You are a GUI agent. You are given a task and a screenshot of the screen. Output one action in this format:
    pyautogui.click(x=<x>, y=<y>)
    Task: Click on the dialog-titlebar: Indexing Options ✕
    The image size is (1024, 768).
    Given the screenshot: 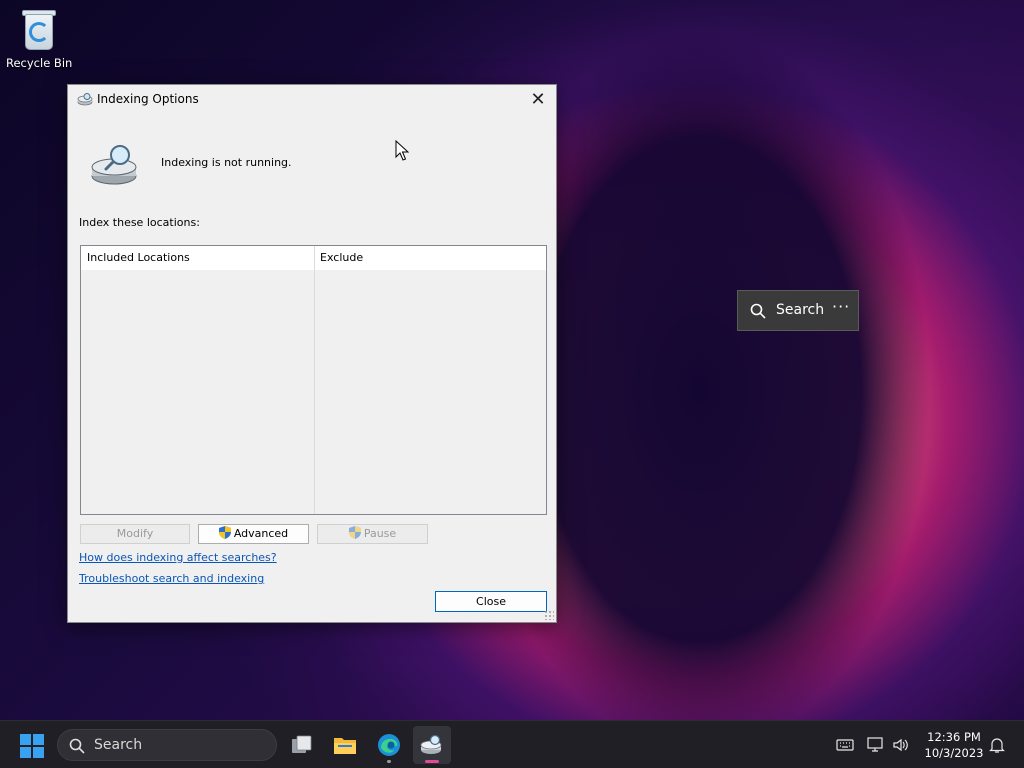 What is the action you would take?
    pyautogui.click(x=312, y=100)
    